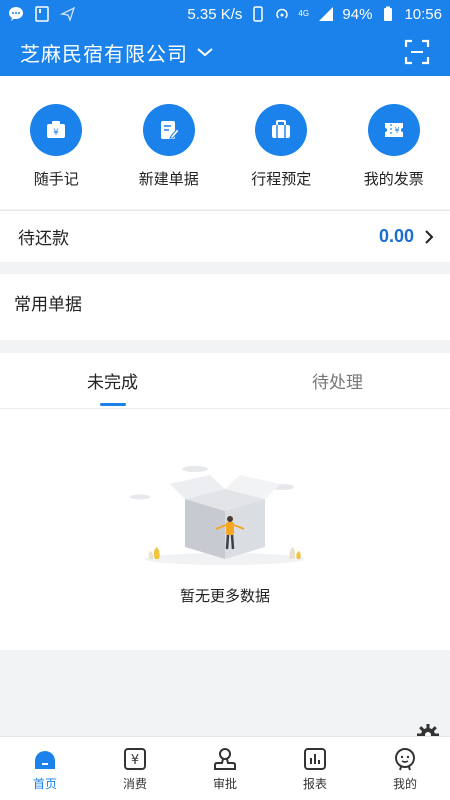 The width and height of the screenshot is (450, 800). Describe the element at coordinates (215, 14) in the screenshot. I see `network-speed: 5.35 K/s` at that location.